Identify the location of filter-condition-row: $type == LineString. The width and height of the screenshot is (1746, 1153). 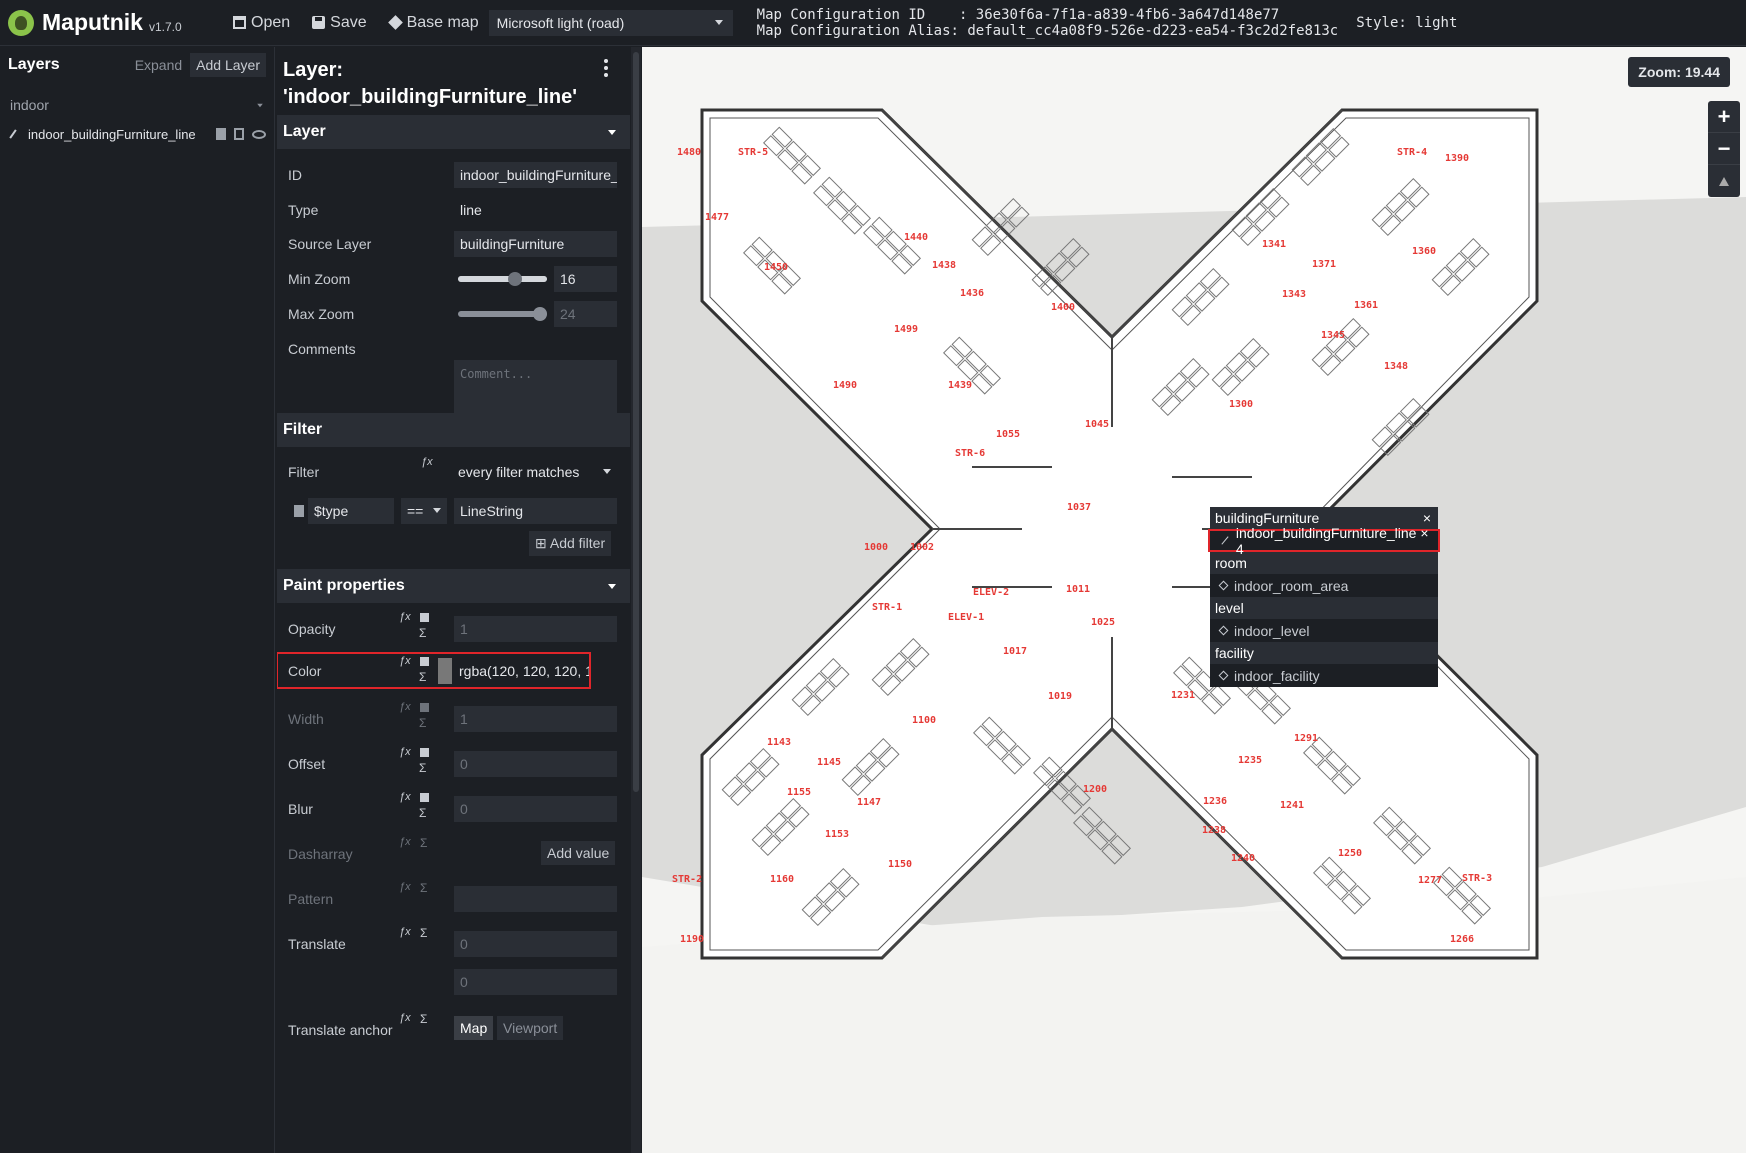
(453, 510).